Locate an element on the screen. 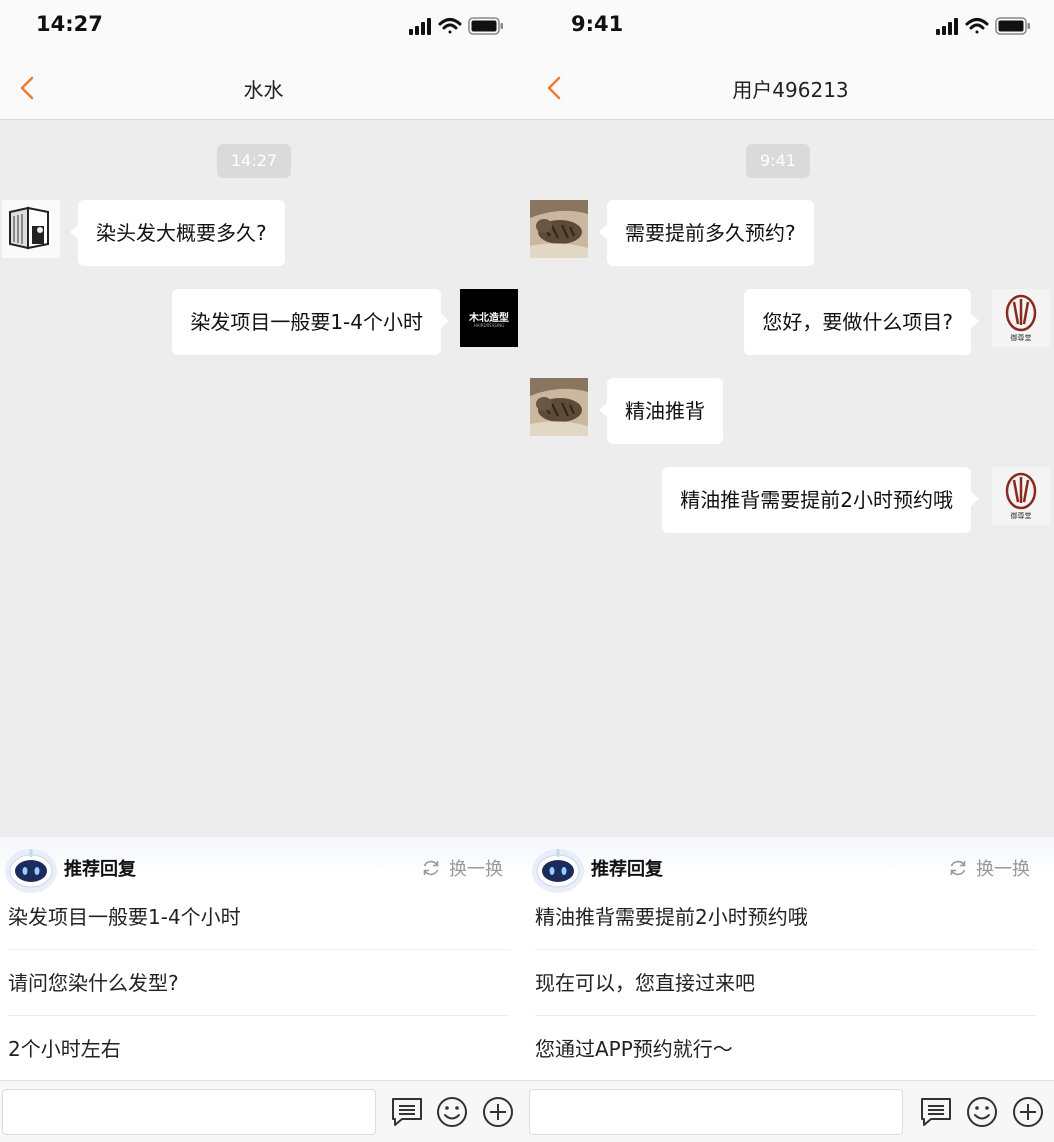 The width and height of the screenshot is (1054, 1142). suggestion-item: 请问您染什么发型? is located at coordinates (258, 983).